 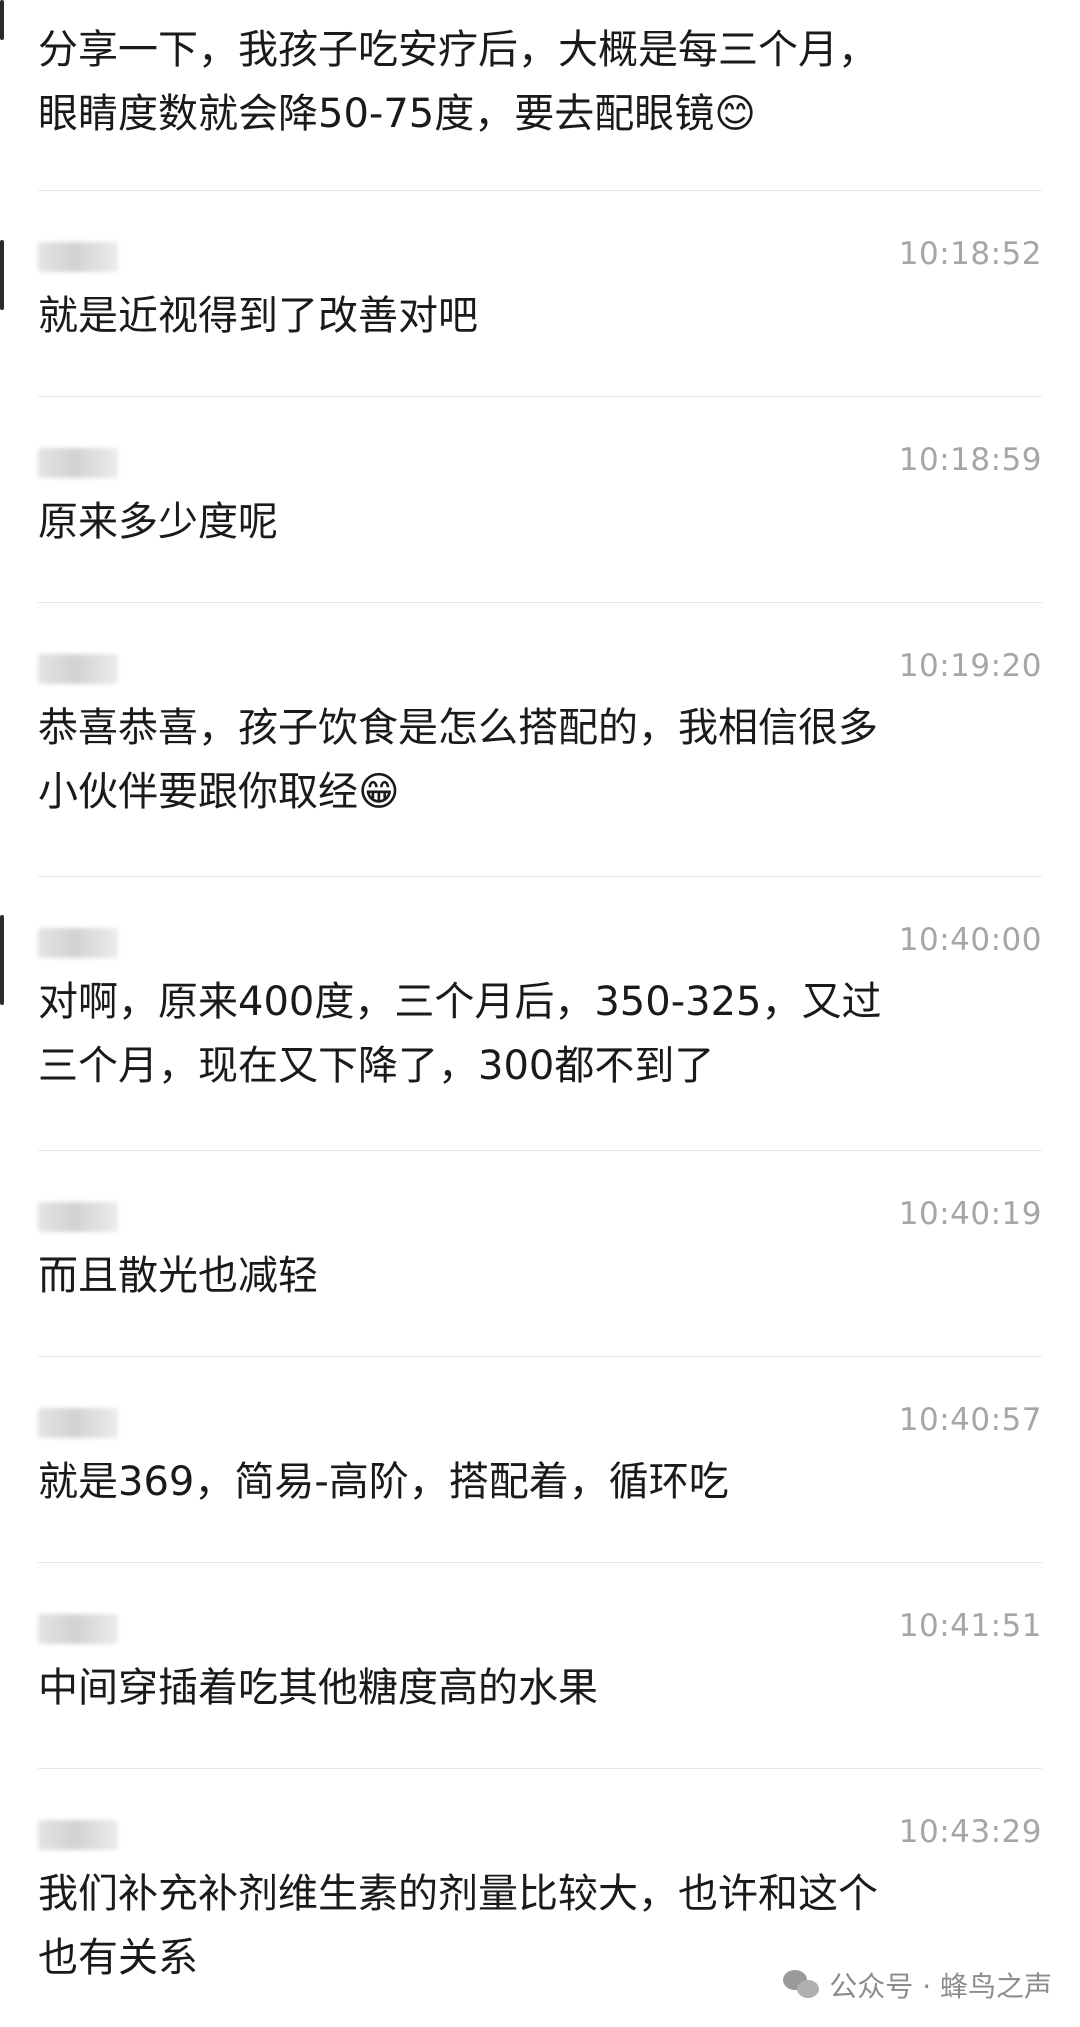 What do you see at coordinates (970, 1832) in the screenshot?
I see `message-time: 10:43:29` at bounding box center [970, 1832].